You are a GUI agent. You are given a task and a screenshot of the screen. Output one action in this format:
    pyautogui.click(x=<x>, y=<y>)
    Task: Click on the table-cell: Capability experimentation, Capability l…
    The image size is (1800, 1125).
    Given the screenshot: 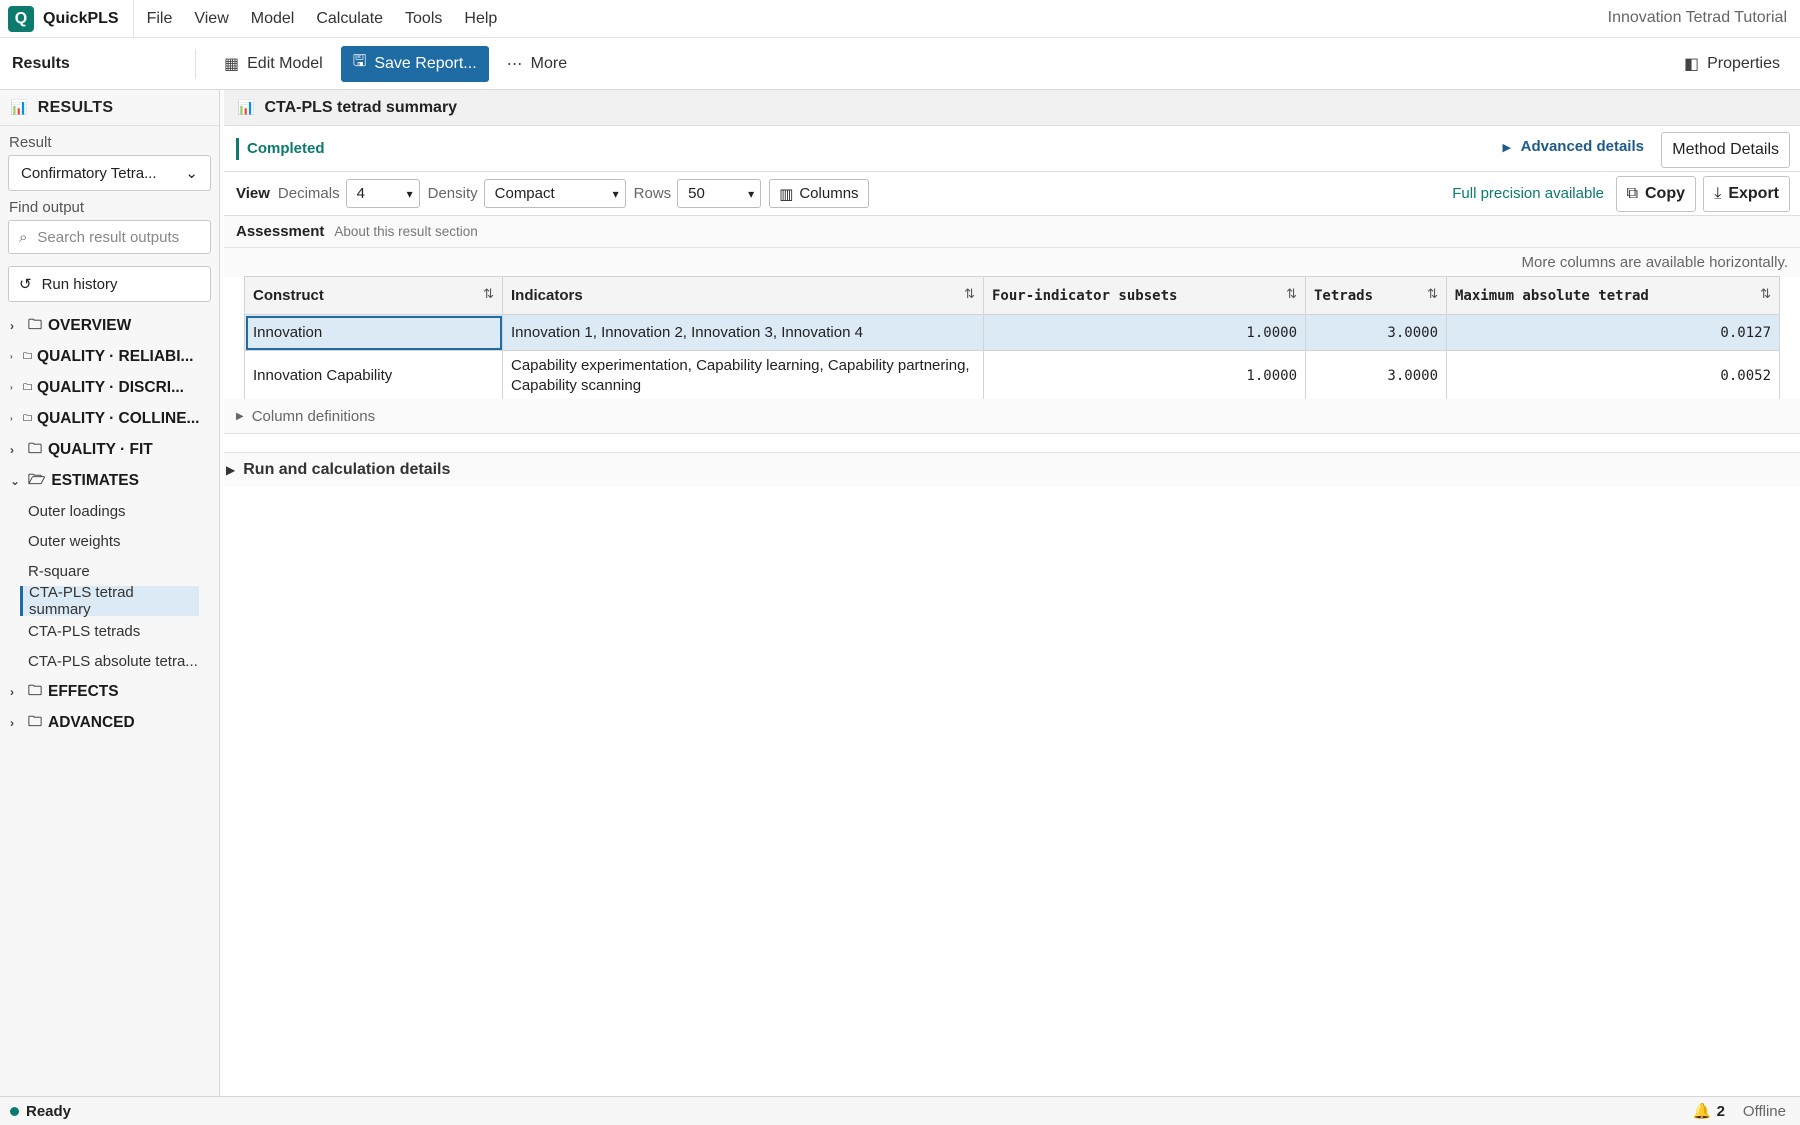 What is the action you would take?
    pyautogui.click(x=743, y=375)
    